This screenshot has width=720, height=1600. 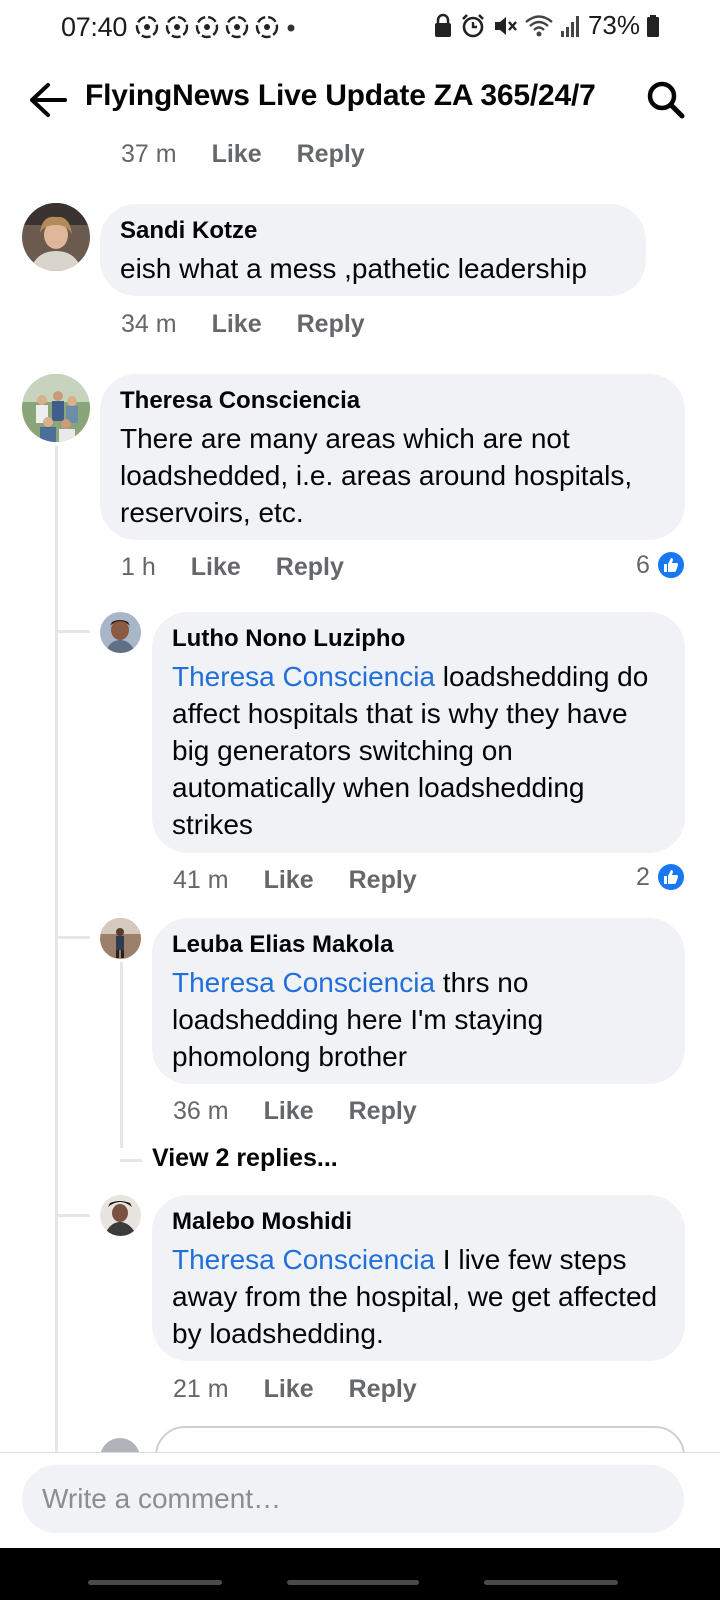 I want to click on arrow-left-icon, so click(x=48, y=100).